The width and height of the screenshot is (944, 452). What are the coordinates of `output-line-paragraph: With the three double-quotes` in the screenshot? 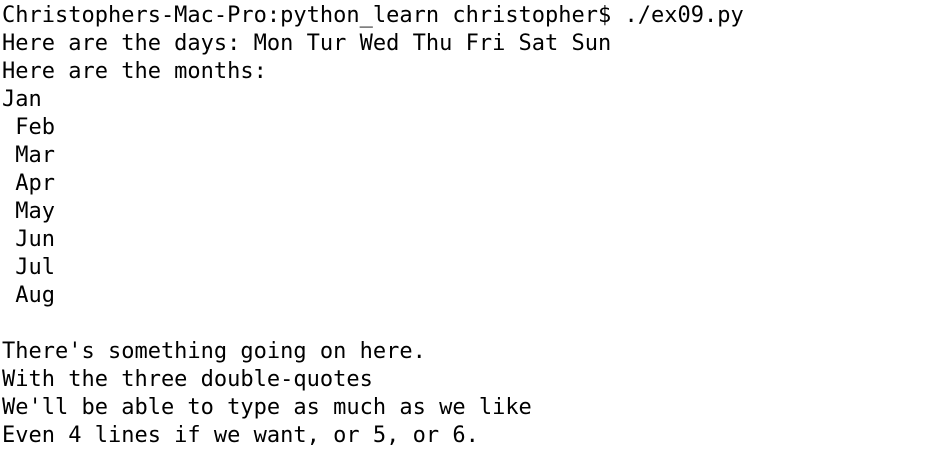 It's located at (187, 379).